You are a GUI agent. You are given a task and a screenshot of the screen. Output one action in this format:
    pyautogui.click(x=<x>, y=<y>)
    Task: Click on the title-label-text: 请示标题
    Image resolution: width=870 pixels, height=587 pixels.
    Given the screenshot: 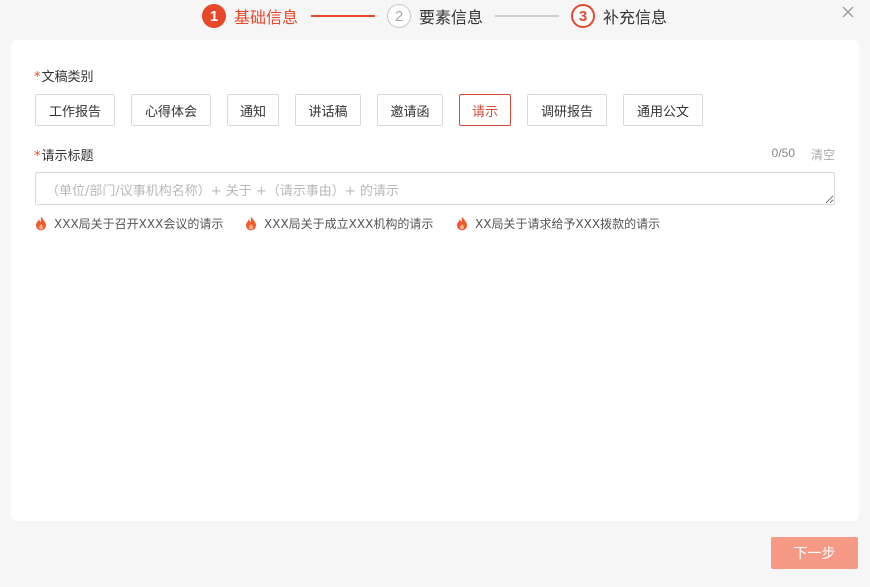 What is the action you would take?
    pyautogui.click(x=67, y=156)
    